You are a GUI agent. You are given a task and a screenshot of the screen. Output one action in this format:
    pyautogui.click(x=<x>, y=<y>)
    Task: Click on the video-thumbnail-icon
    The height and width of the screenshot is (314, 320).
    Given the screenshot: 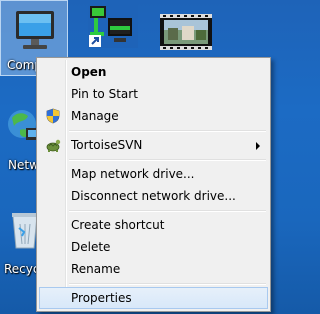 What is the action you would take?
    pyautogui.click(x=186, y=32)
    